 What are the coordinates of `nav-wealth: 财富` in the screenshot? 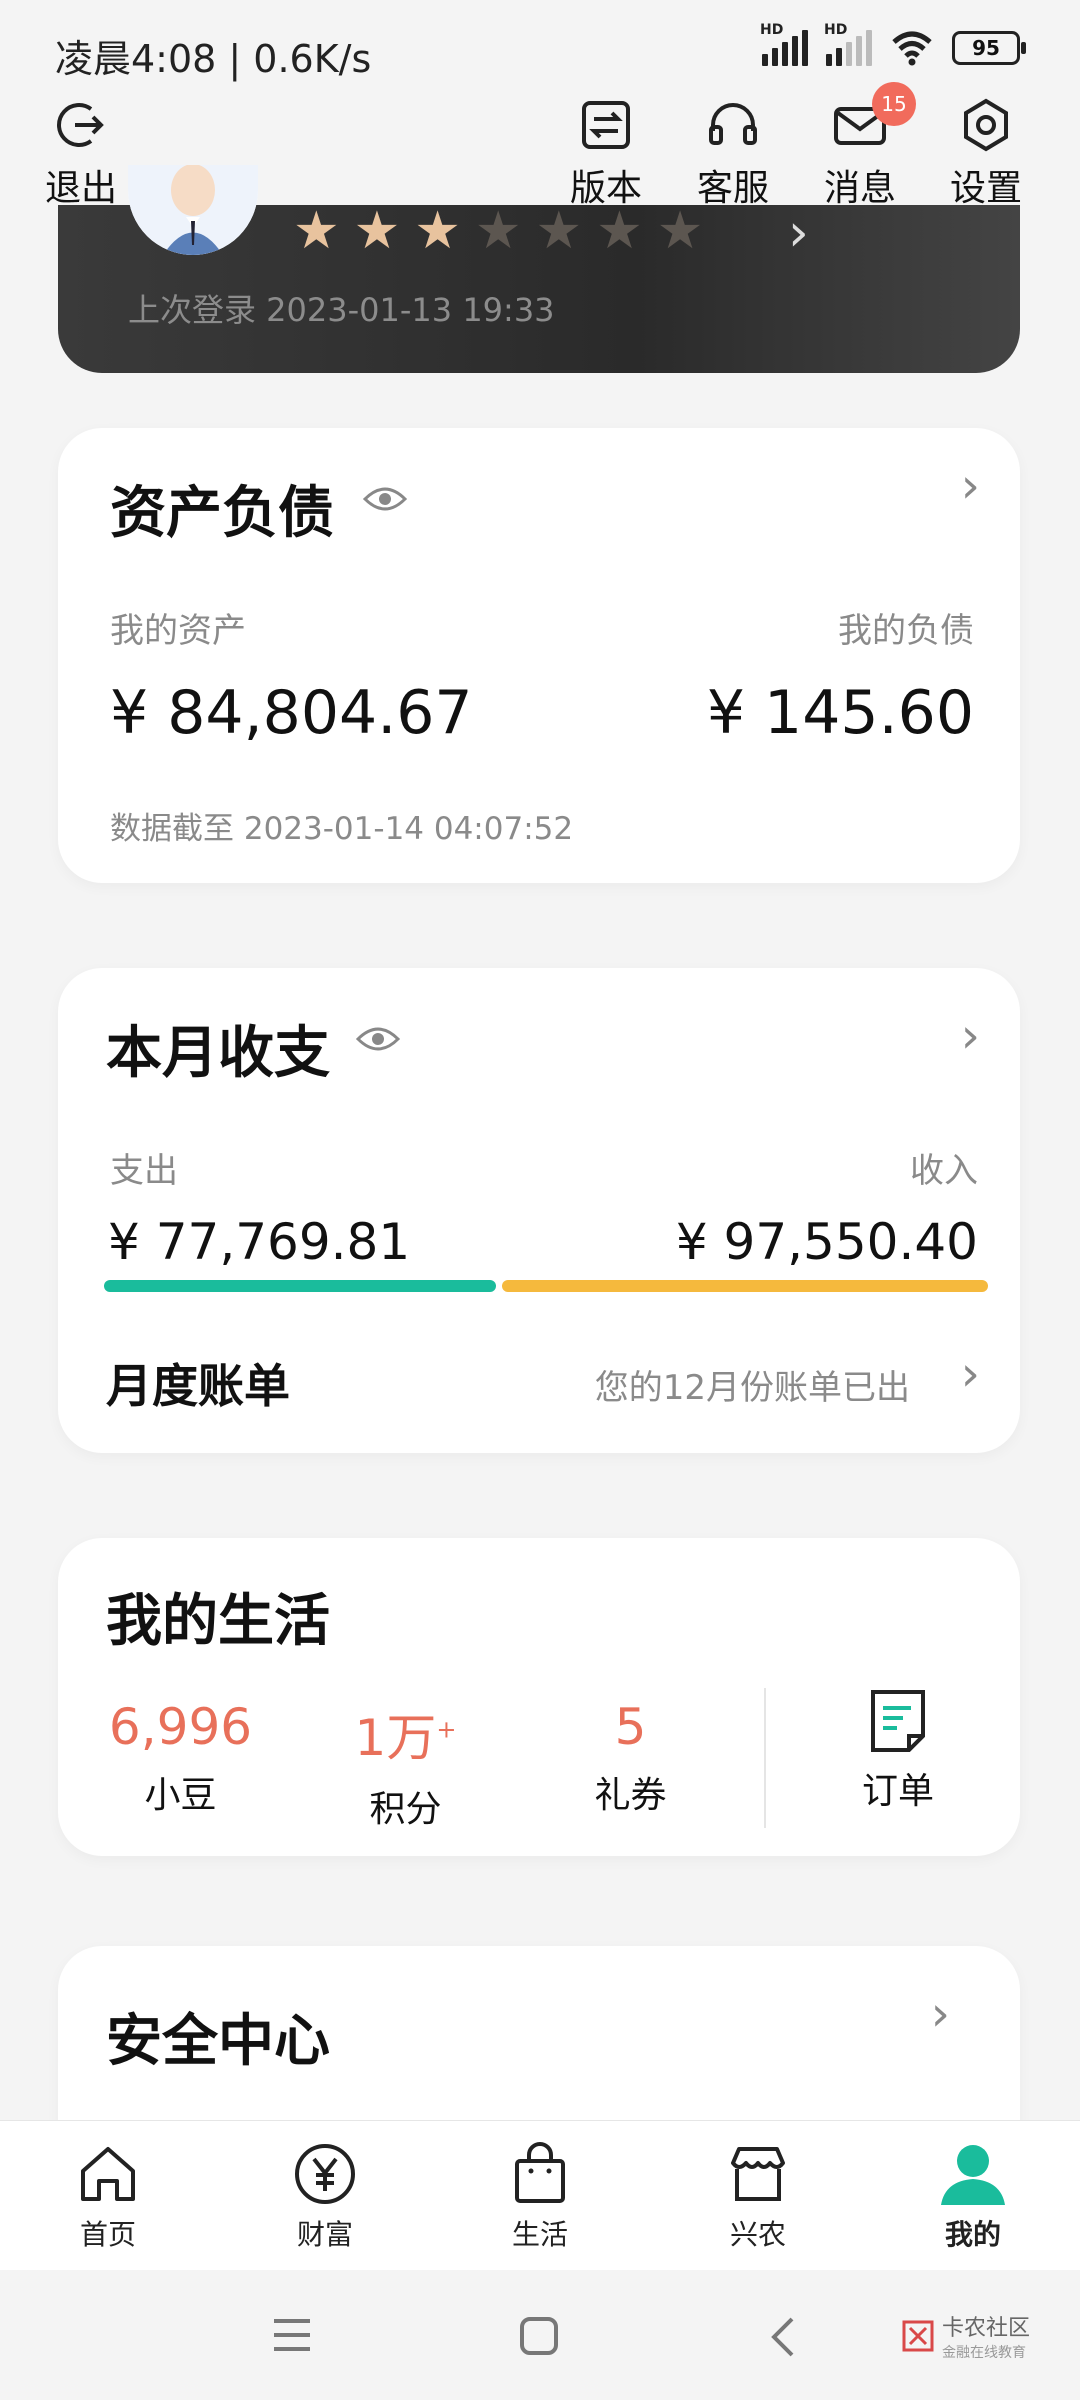 It's located at (325, 2197).